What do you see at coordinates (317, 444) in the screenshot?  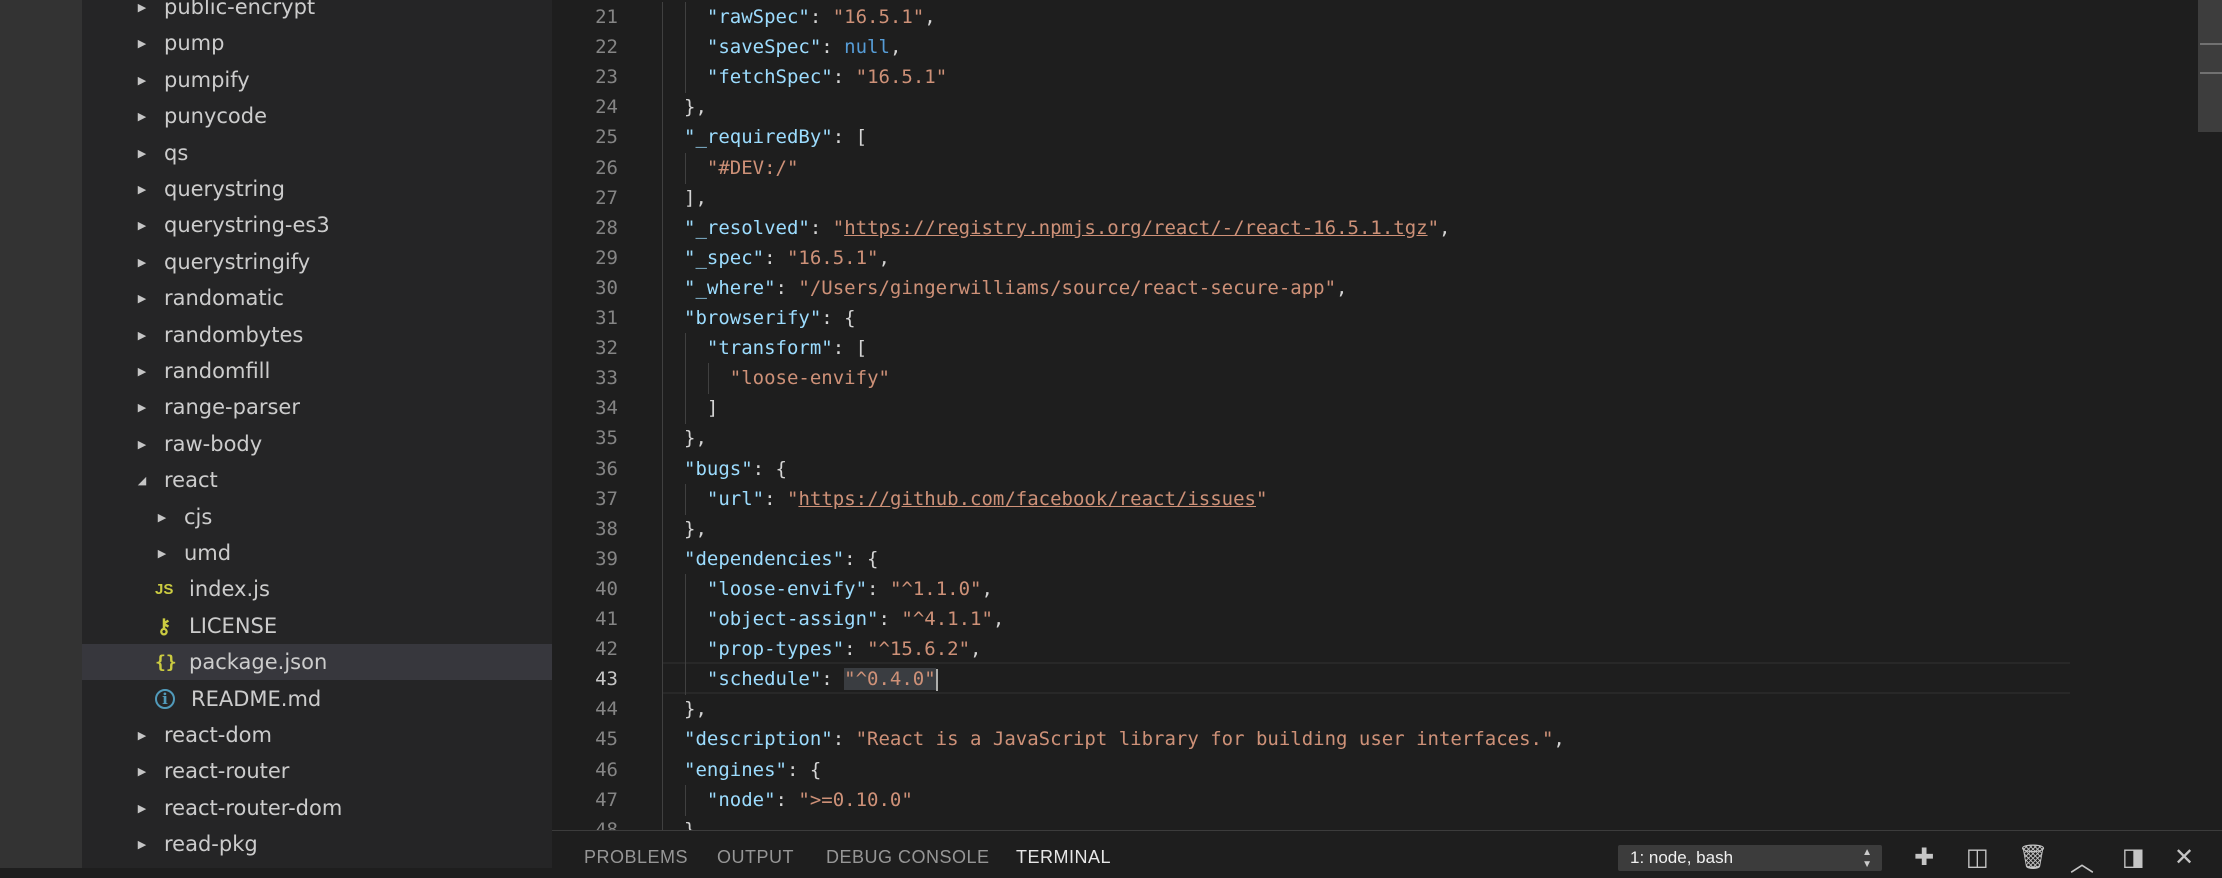 I see `folder-item-raw-body: ▶ raw-body` at bounding box center [317, 444].